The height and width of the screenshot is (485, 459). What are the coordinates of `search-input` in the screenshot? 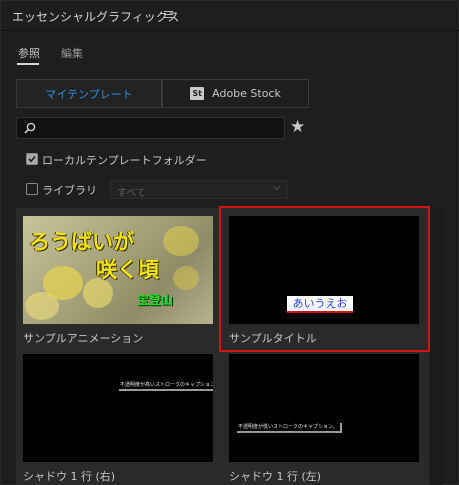 It's located at (150, 128).